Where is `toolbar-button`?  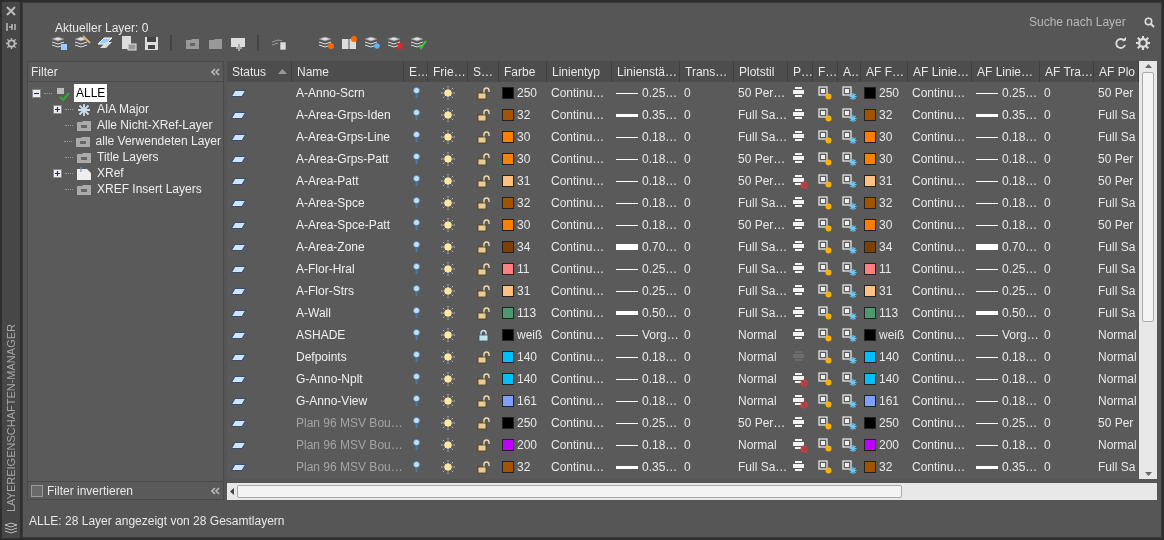
toolbar-button is located at coordinates (58, 43).